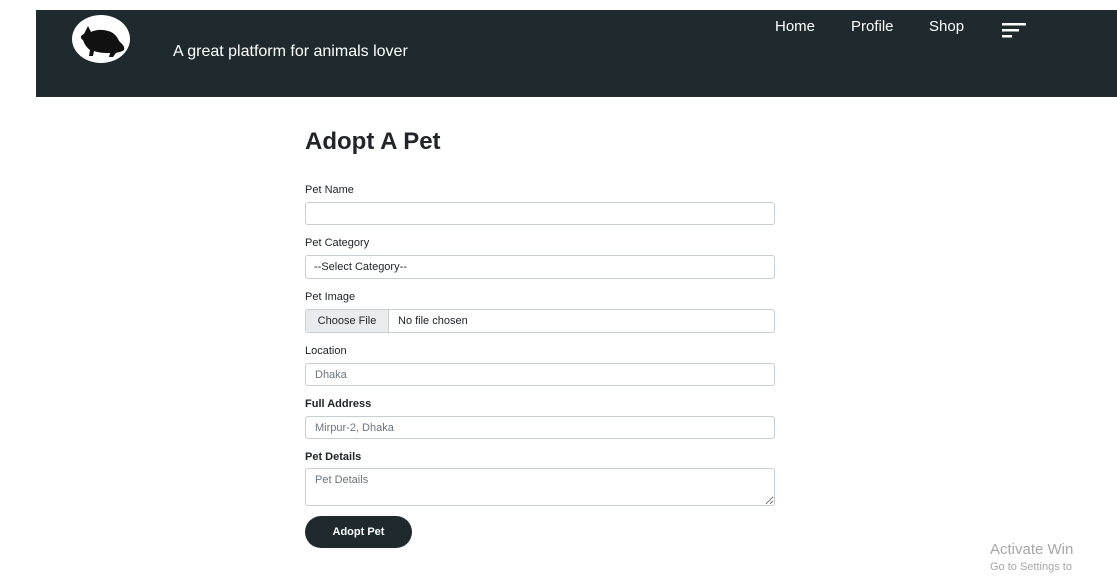 This screenshot has height=579, width=1117. What do you see at coordinates (333, 457) in the screenshot?
I see `pet-details-label: Pet Details` at bounding box center [333, 457].